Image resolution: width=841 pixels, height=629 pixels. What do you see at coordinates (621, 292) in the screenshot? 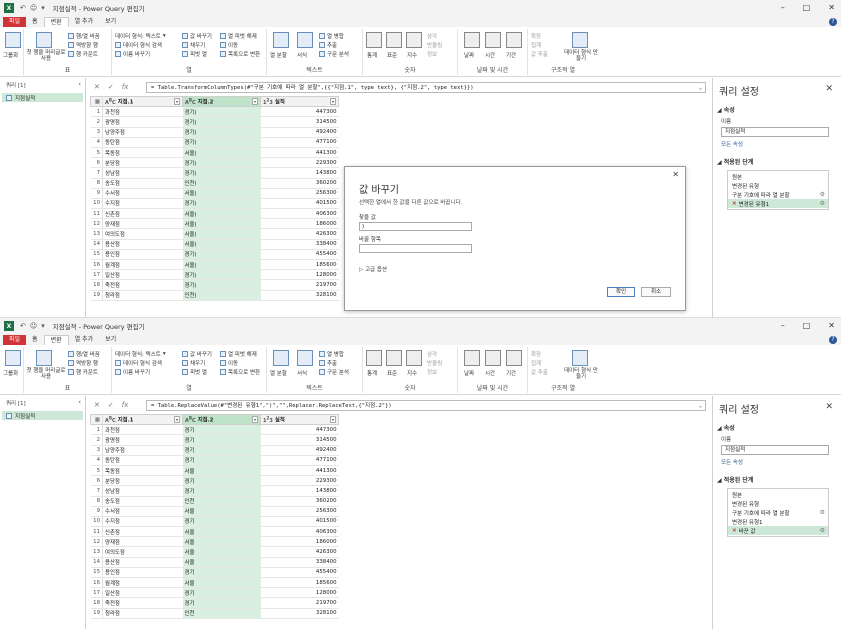
I see `ok-button: 확인` at bounding box center [621, 292].